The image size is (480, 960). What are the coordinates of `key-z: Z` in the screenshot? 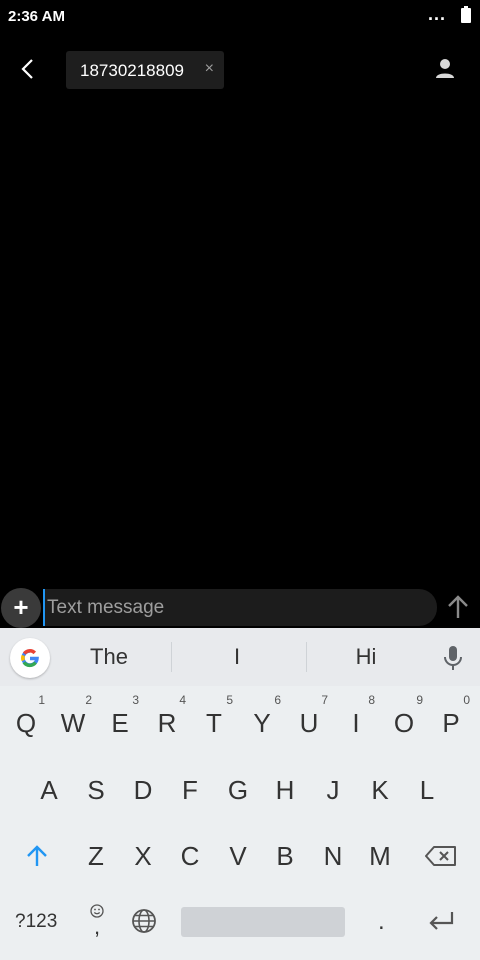 It's located at (96, 856).